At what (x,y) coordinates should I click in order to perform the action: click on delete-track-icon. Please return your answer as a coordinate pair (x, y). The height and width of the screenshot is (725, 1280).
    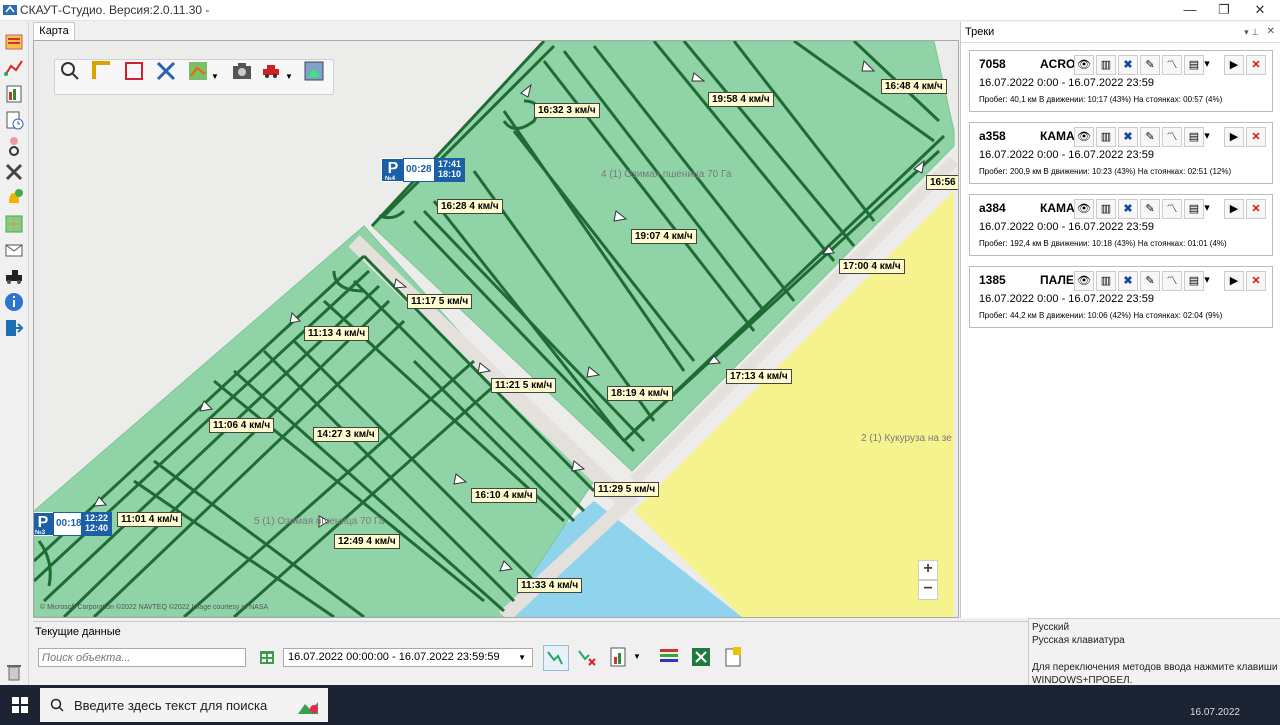
    Looking at the image, I should click on (587, 657).